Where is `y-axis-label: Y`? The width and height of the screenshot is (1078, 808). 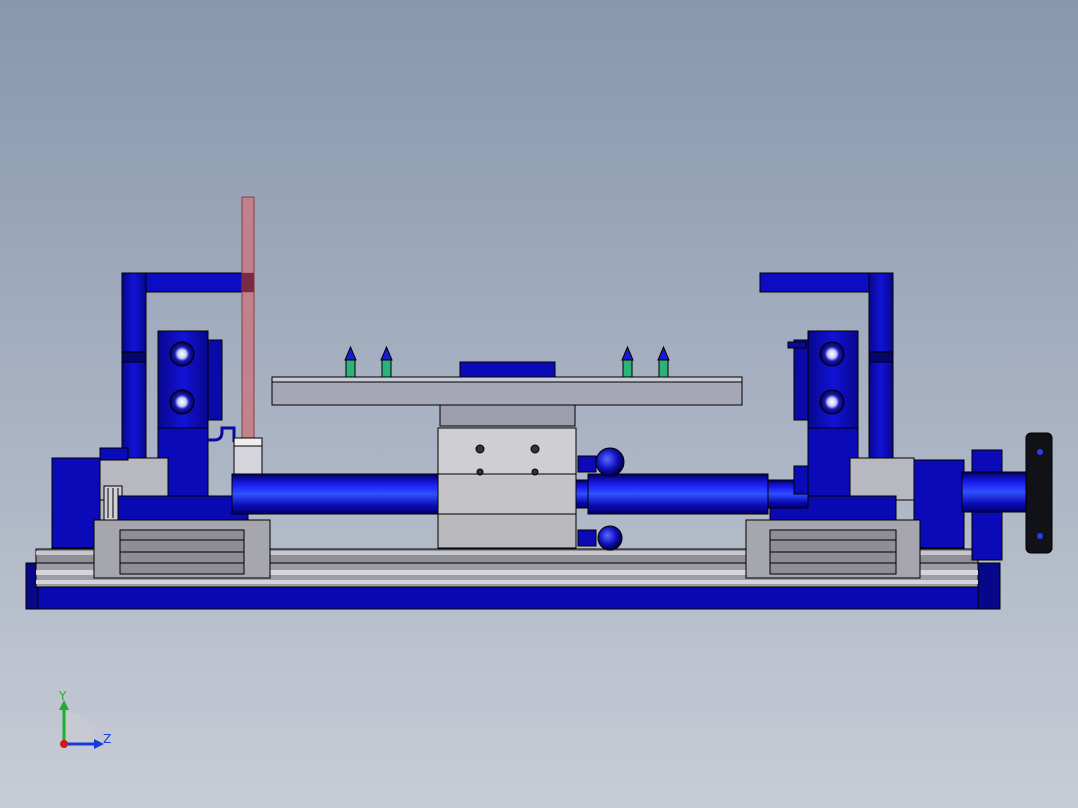 y-axis-label: Y is located at coordinates (62, 696).